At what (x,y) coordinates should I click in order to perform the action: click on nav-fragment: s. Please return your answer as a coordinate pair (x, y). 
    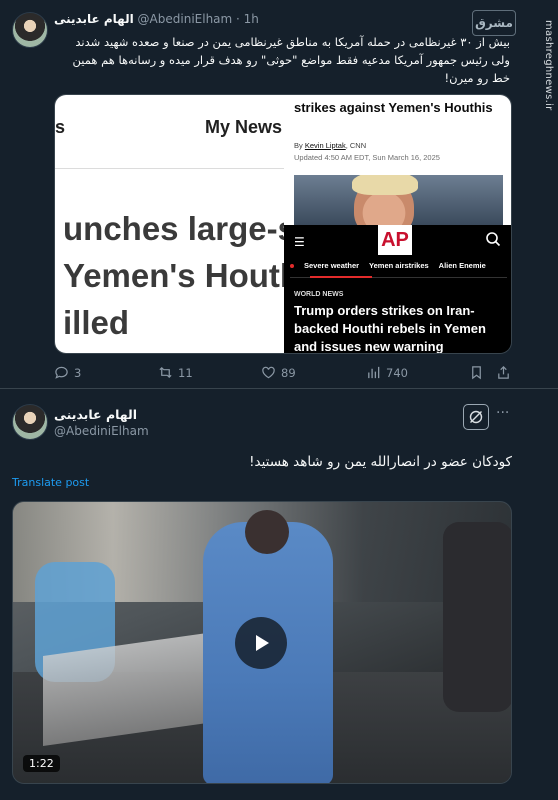
    Looking at the image, I should click on (60, 127).